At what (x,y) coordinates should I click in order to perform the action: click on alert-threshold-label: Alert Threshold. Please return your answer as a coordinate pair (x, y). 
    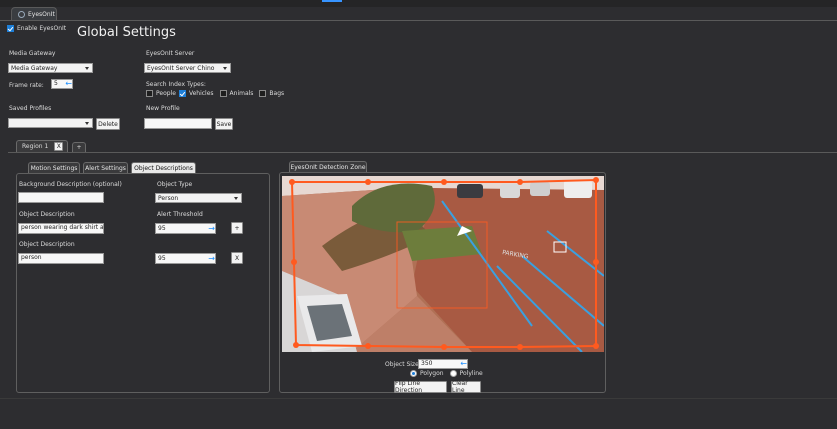
    Looking at the image, I should click on (180, 214).